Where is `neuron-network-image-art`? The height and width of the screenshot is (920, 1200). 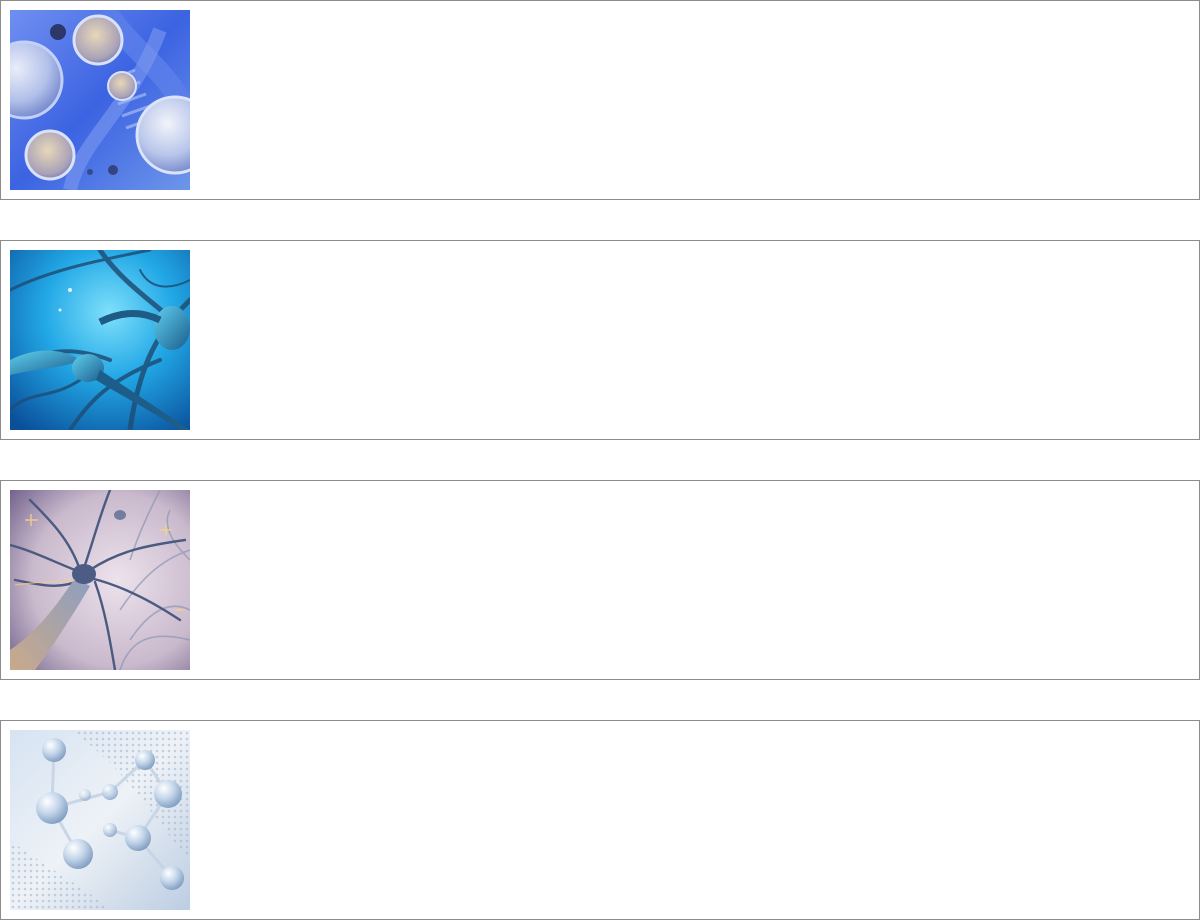
neuron-network-image-art is located at coordinates (100, 580).